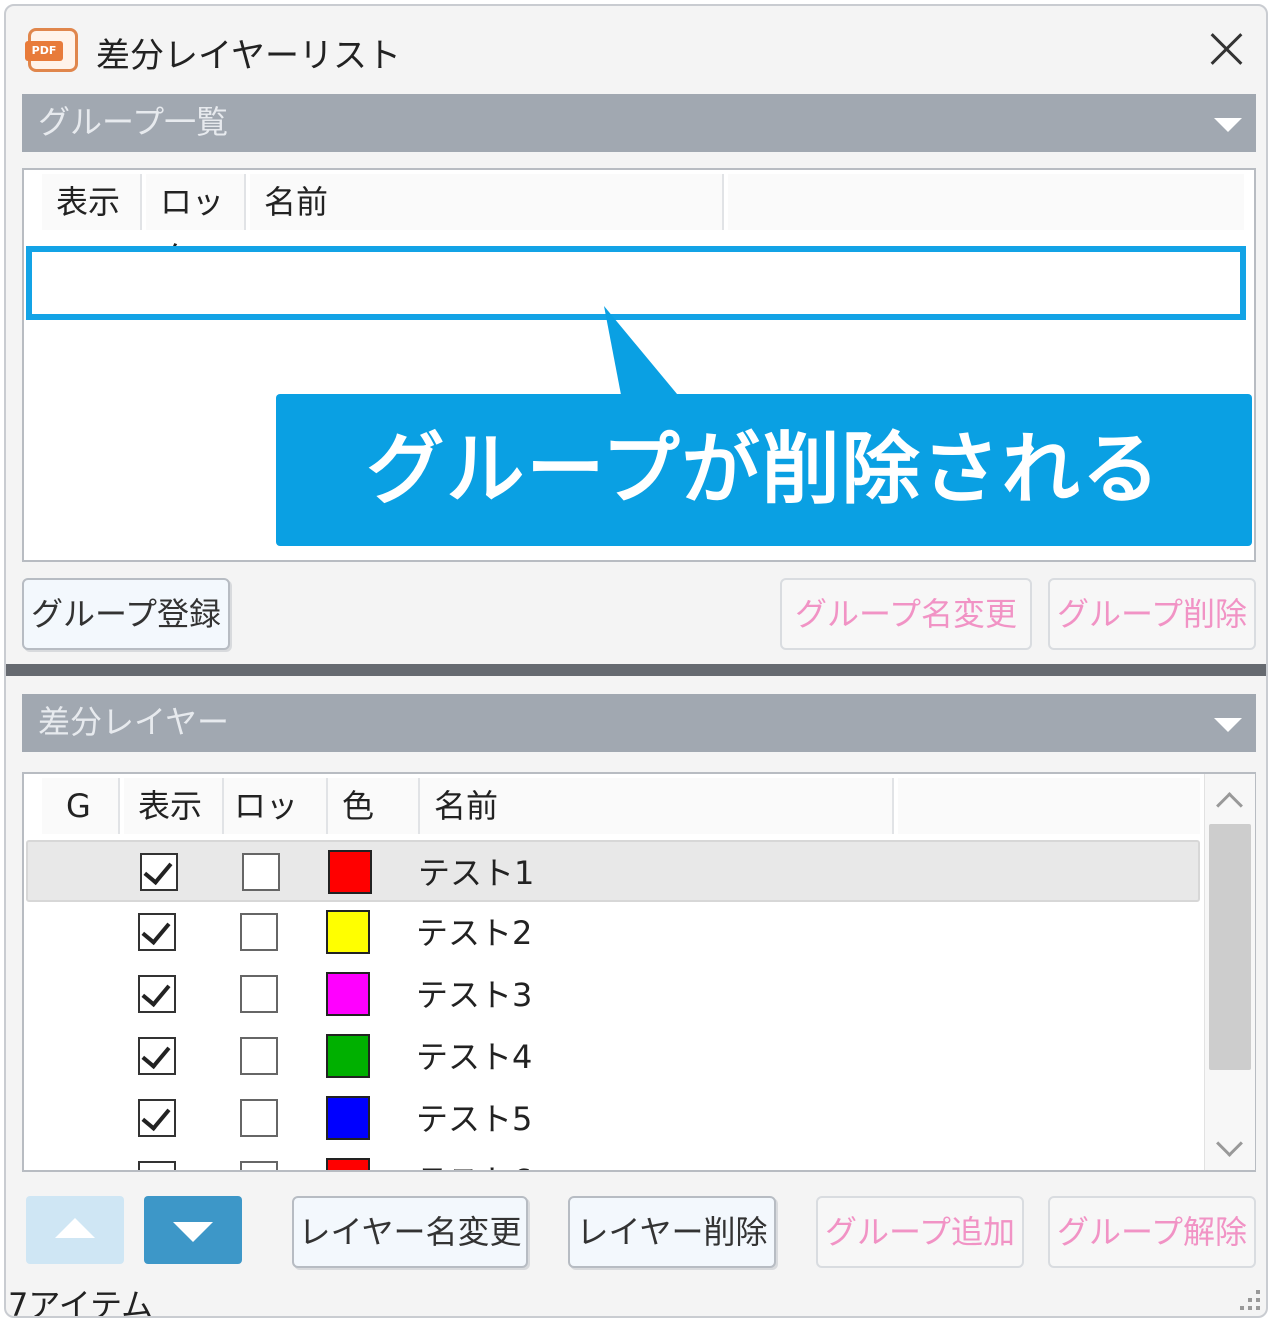  What do you see at coordinates (613, 1057) in the screenshot?
I see `layer-row: テスト4` at bounding box center [613, 1057].